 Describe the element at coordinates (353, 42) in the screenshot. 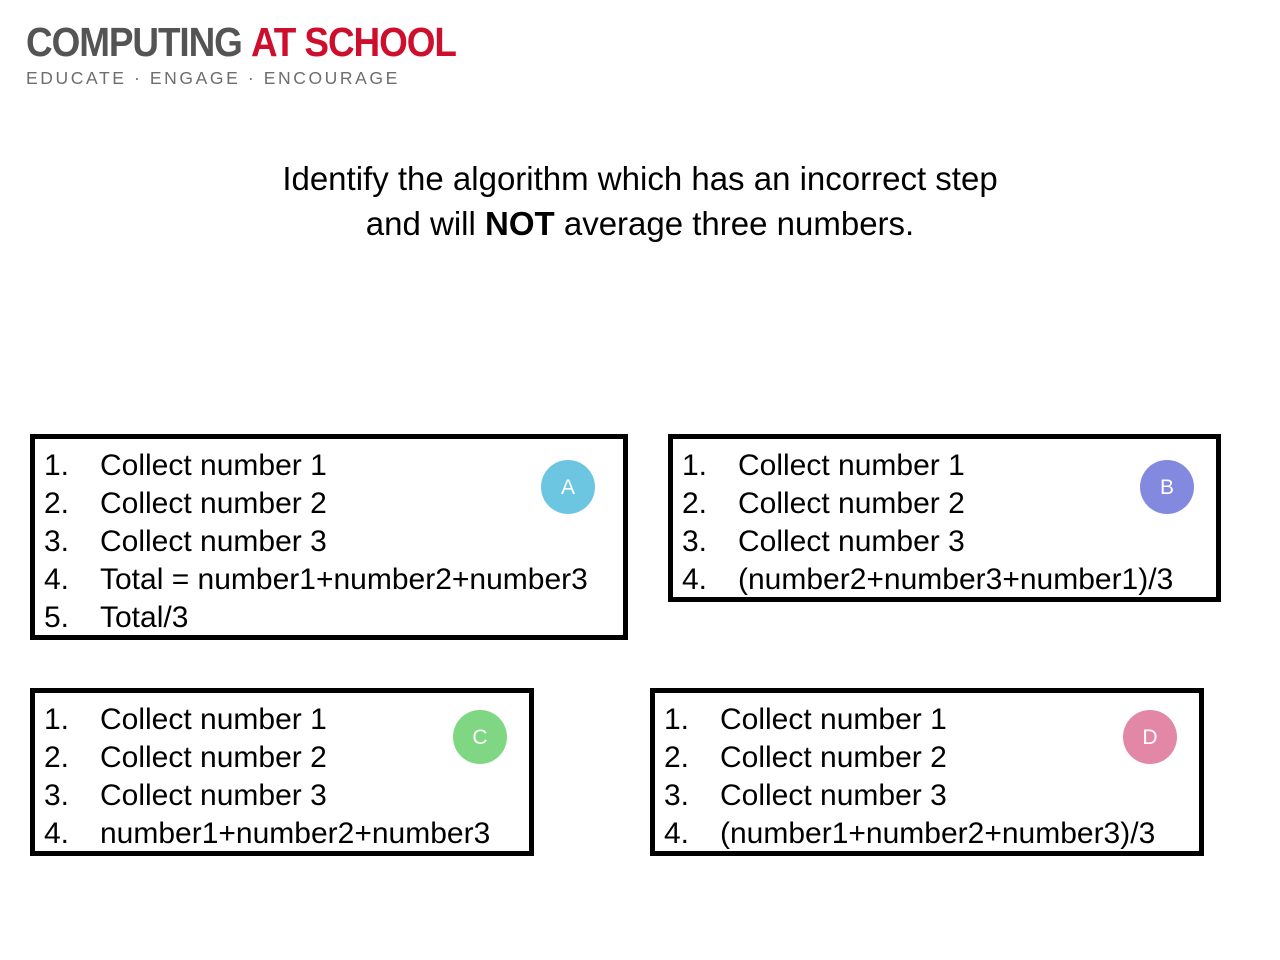

I see `logo-word-at-school: AT SCHOOL` at that location.